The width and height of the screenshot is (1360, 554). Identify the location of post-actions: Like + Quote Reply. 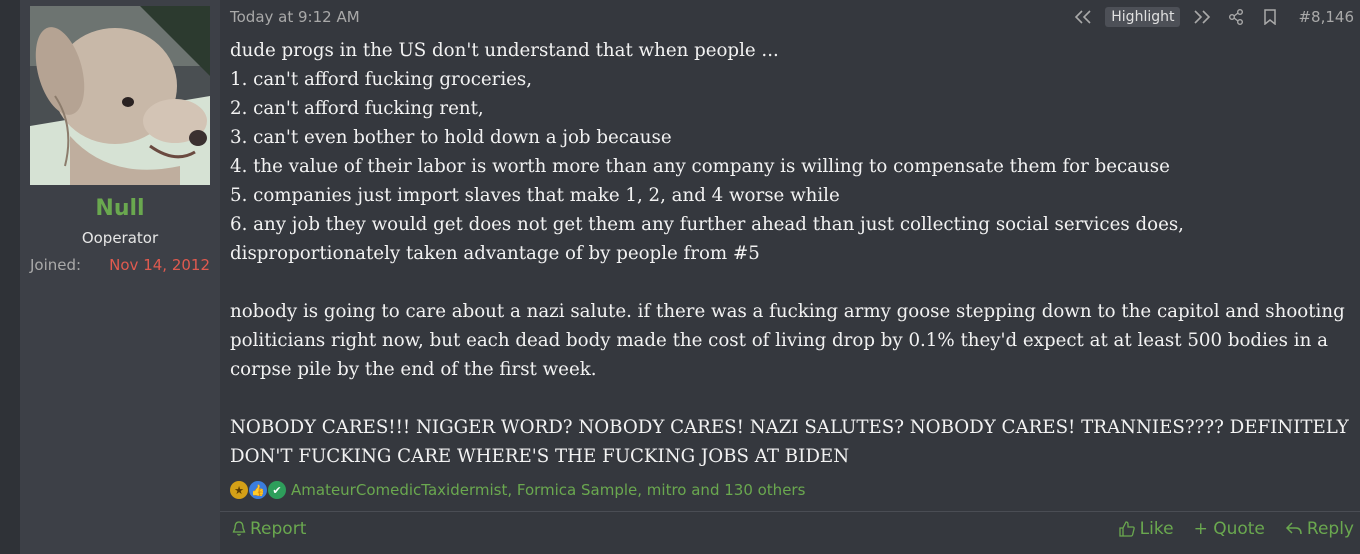
(1236, 529).